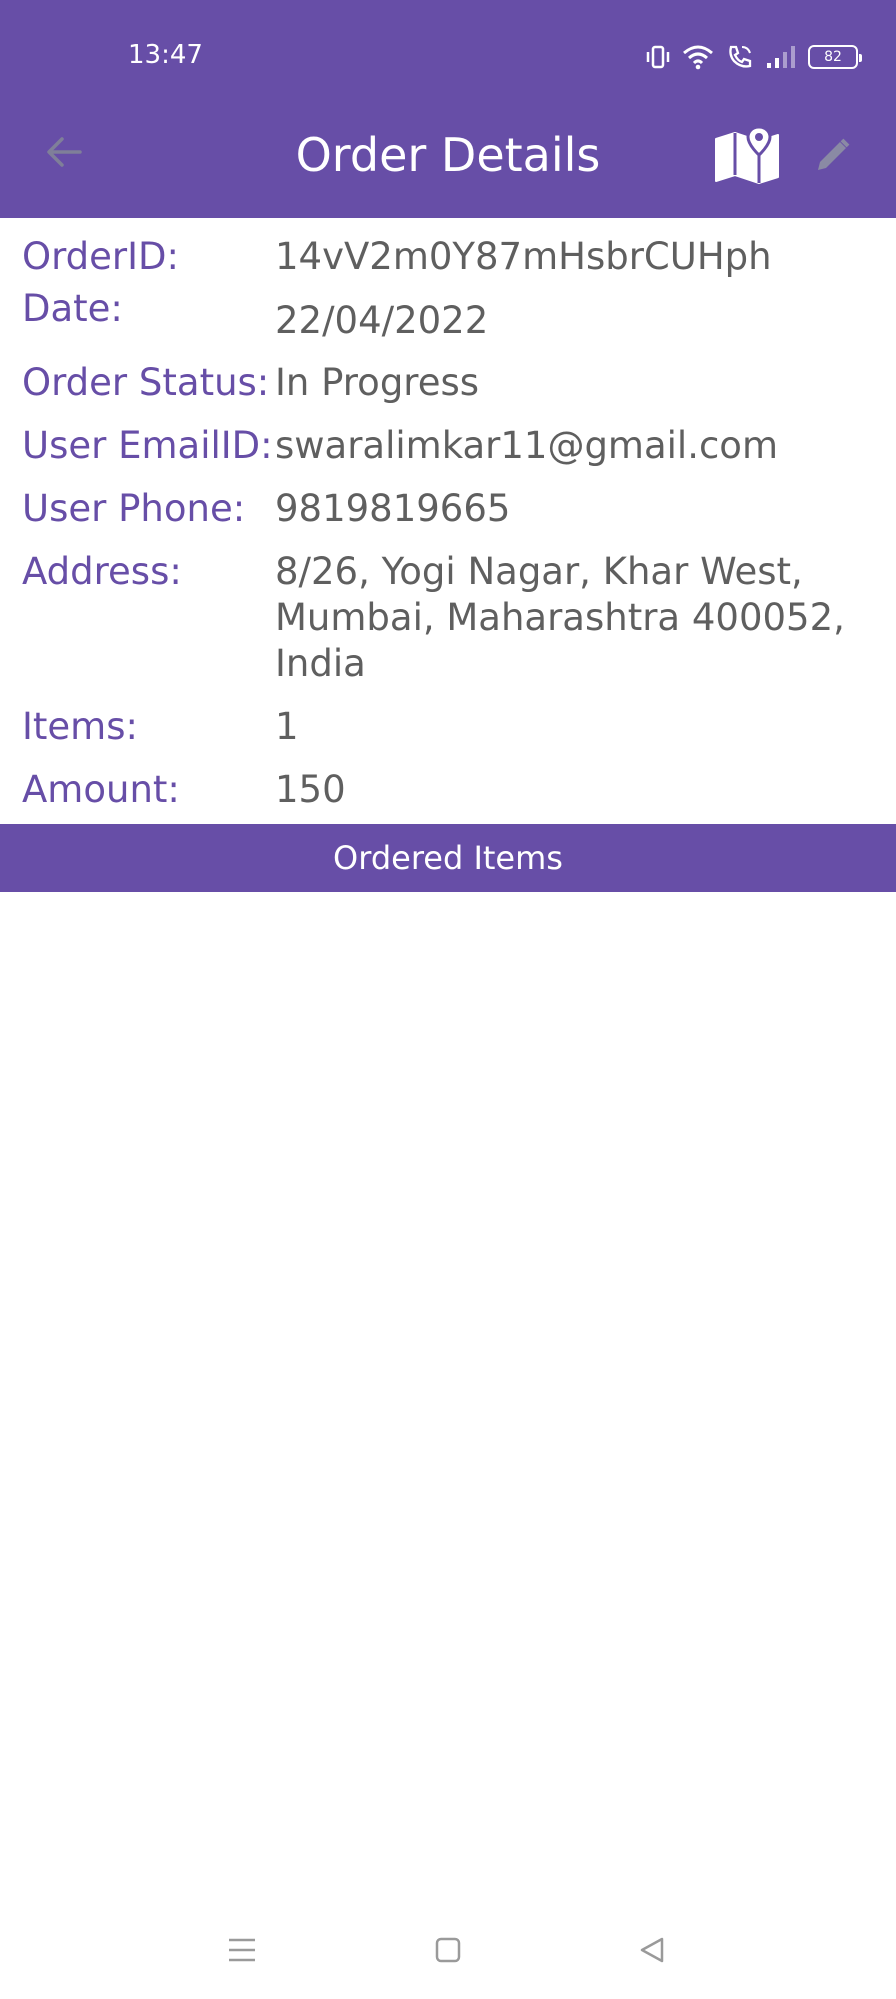 This screenshot has height=1999, width=896. I want to click on vibrate-icon, so click(658, 57).